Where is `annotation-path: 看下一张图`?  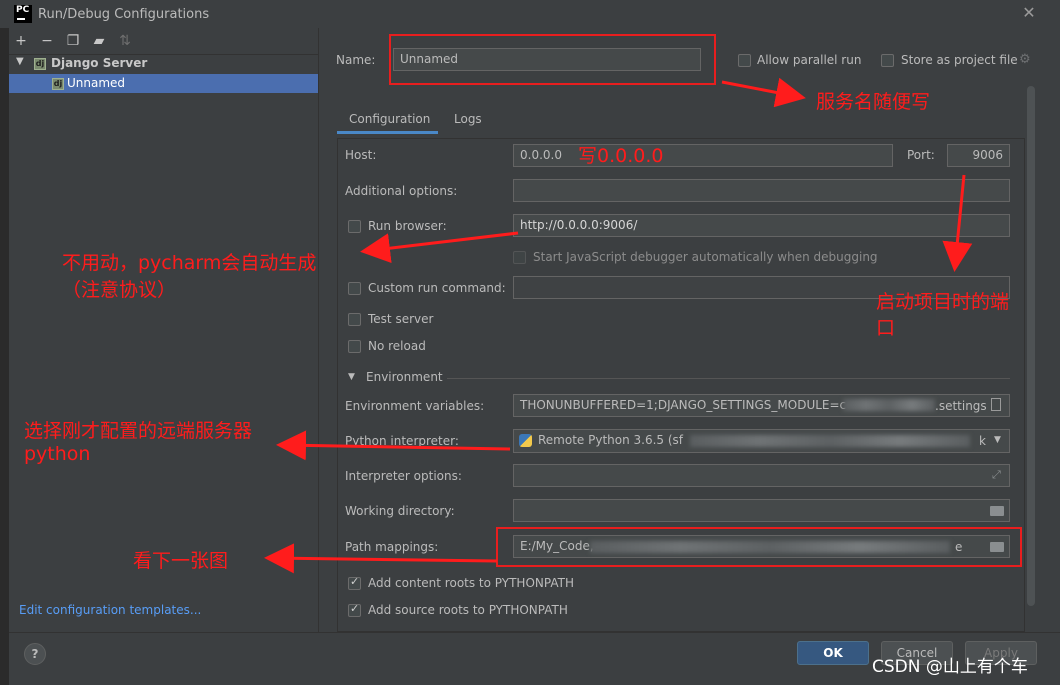
annotation-path: 看下一张图 is located at coordinates (181, 561).